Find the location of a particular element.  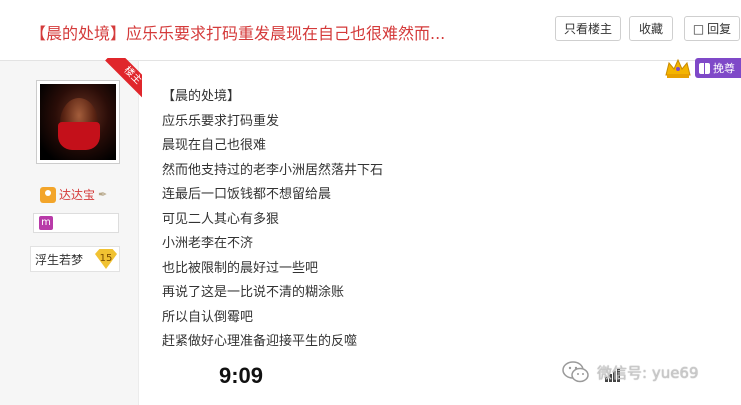

only-author-button: 只看楼主 is located at coordinates (588, 28).